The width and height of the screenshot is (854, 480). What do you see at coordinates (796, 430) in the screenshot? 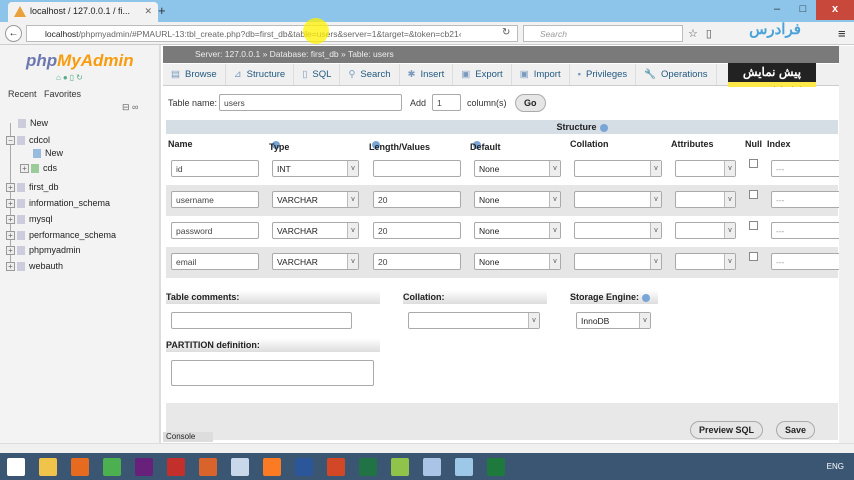
I see `save-button: Save` at bounding box center [796, 430].